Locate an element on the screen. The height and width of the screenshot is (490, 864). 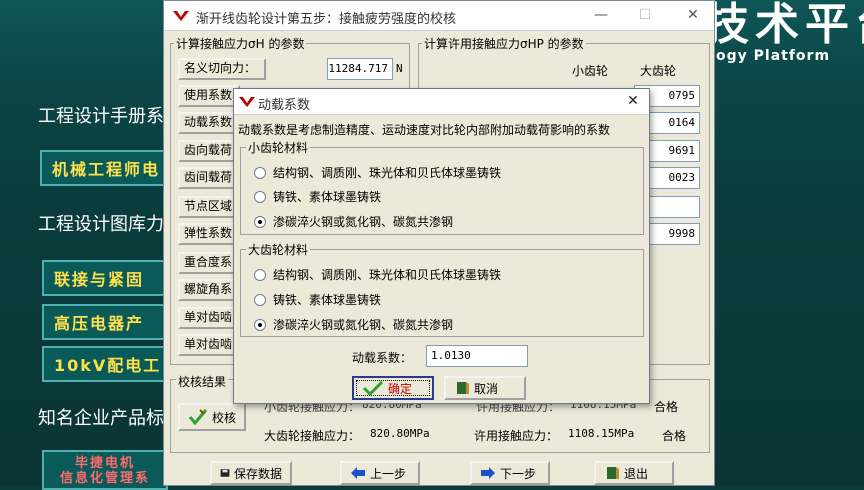
exit-button: 退出 is located at coordinates (634, 473).